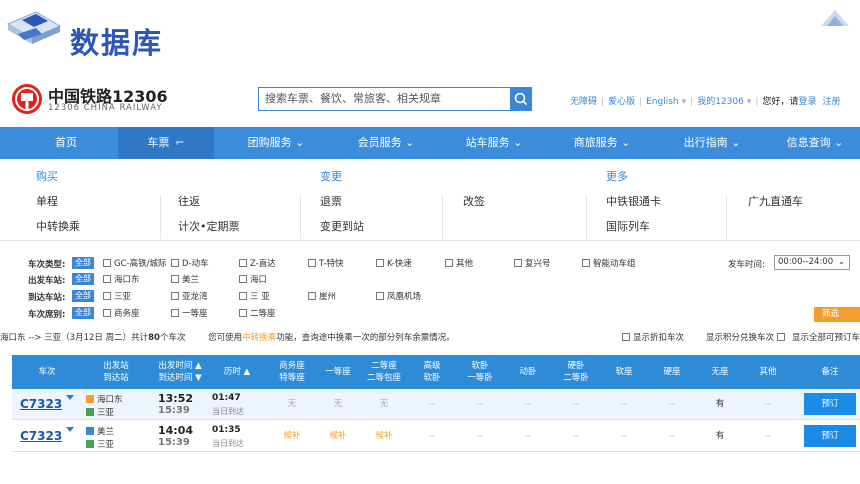 The height and width of the screenshot is (484, 860). I want to click on show-all-bookable-option: 显示全部可预订车, so click(826, 337).